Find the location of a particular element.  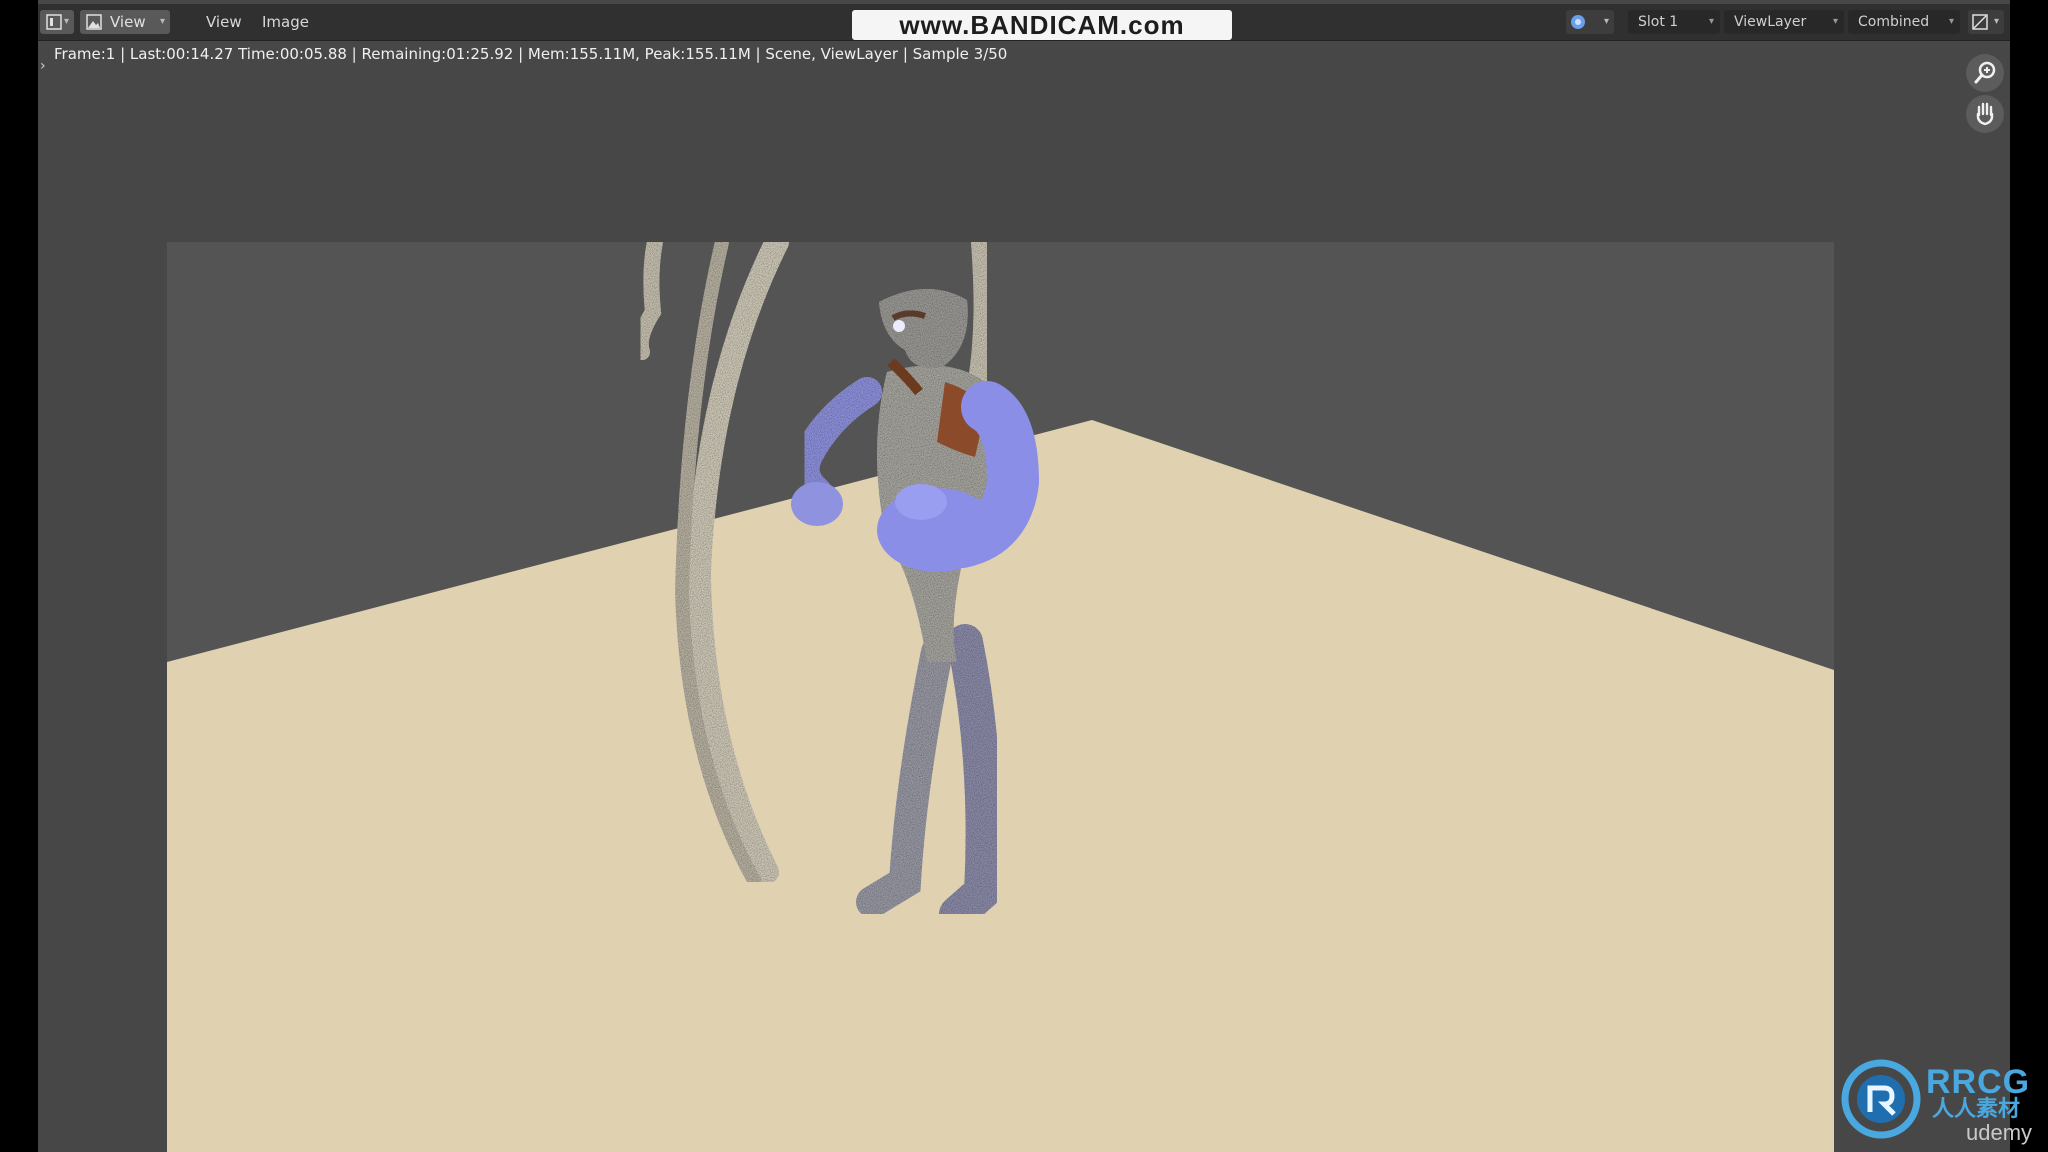

render-pass-dropdown: Combined ▾ is located at coordinates (1904, 22).